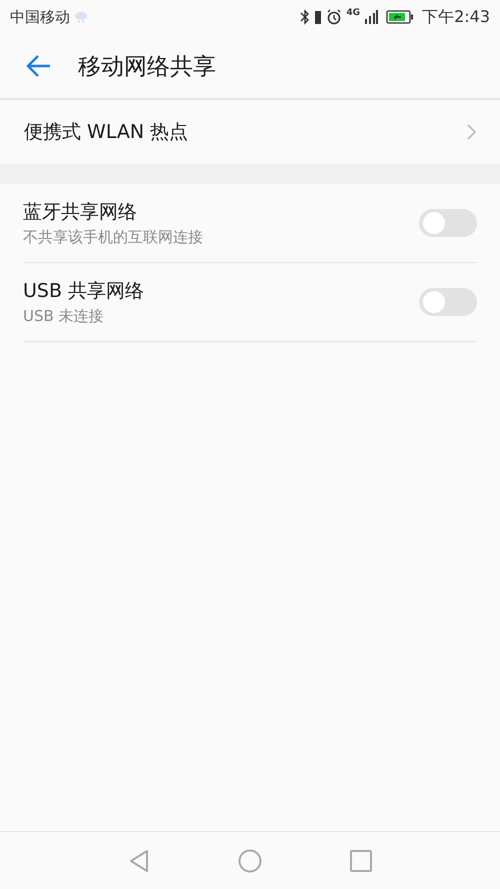 This screenshot has width=500, height=889. Describe the element at coordinates (139, 860) in the screenshot. I see `back-nav-icon` at that location.